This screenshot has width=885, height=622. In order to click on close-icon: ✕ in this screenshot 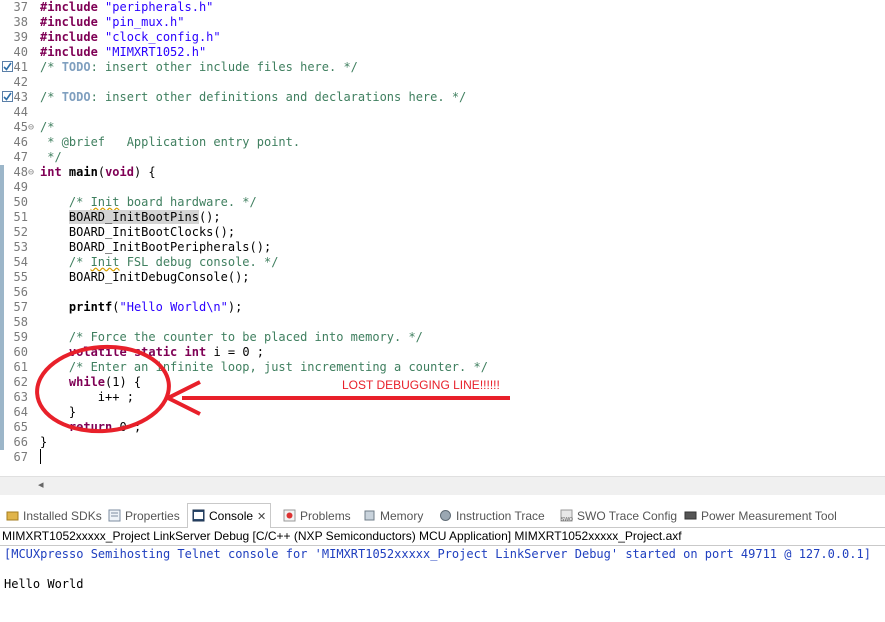, I will do `click(261, 517)`.